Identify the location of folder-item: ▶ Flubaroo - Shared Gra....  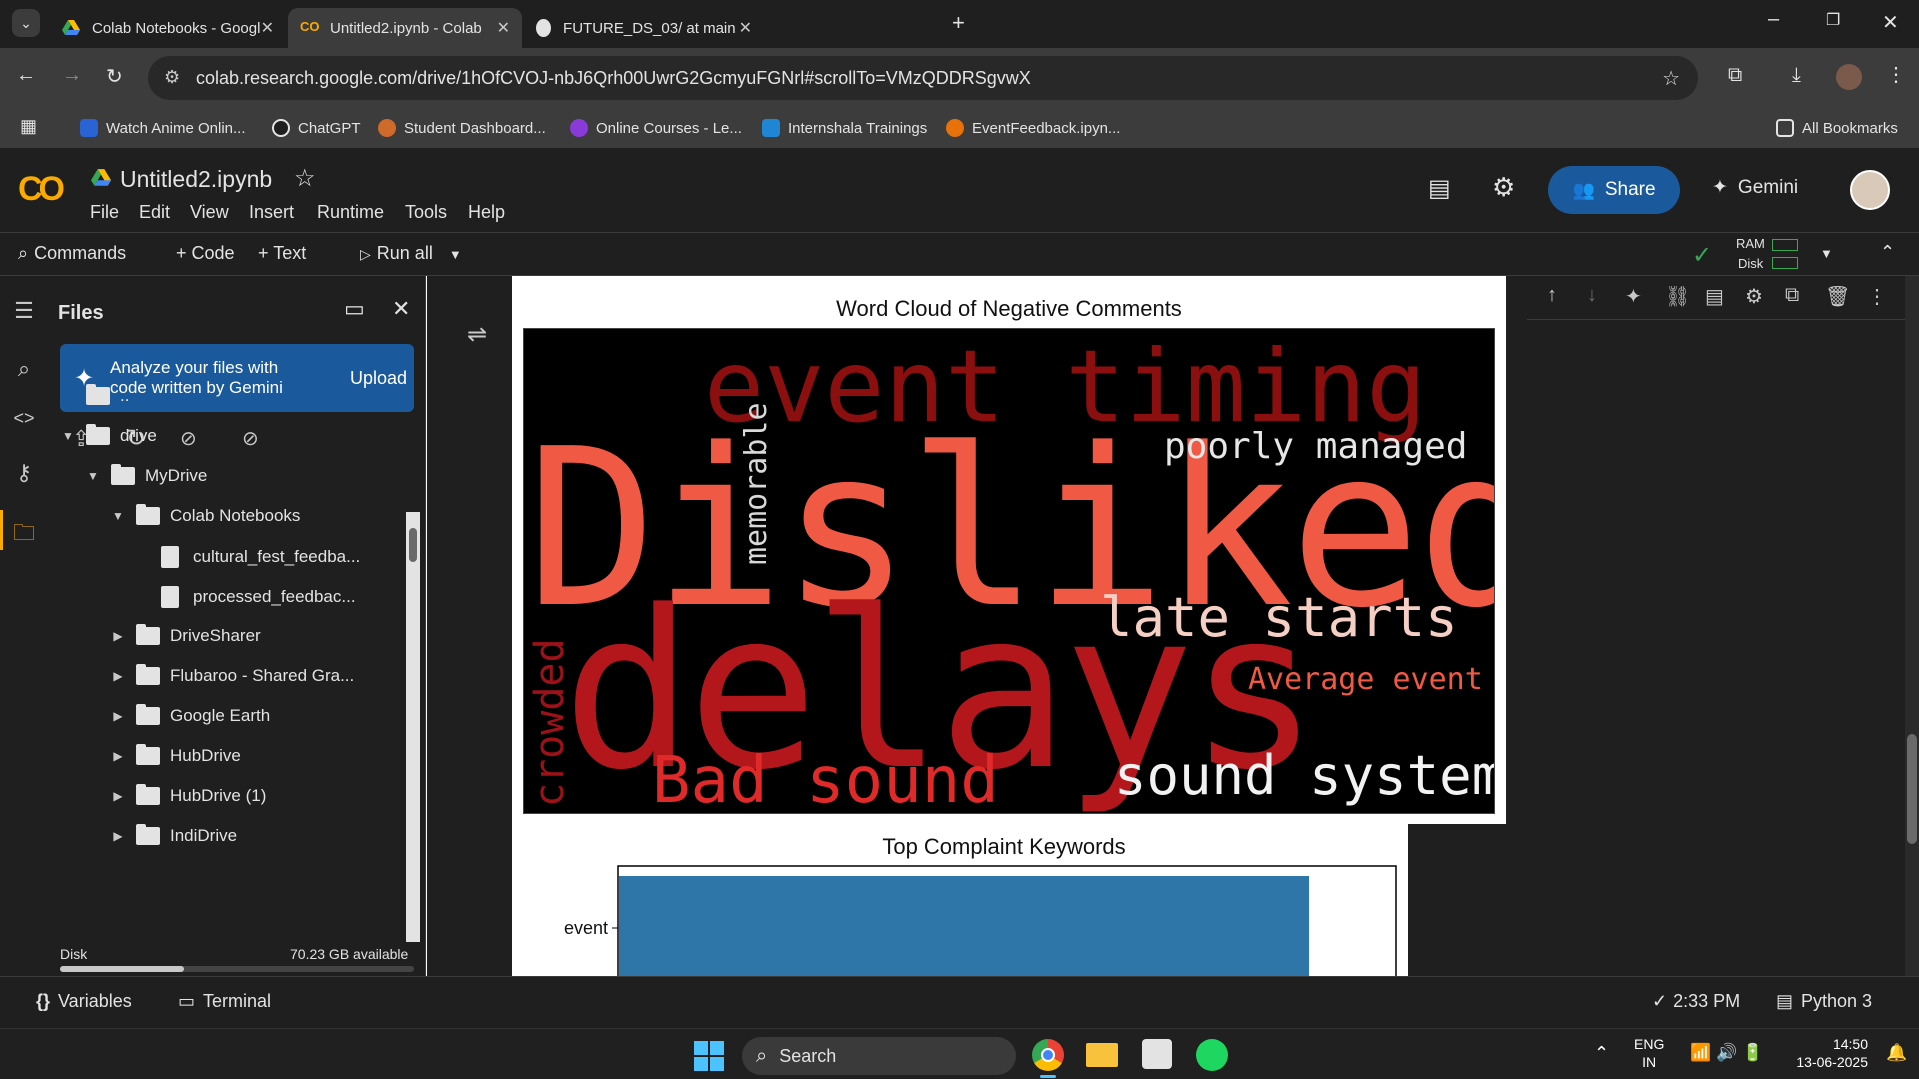
(232, 675).